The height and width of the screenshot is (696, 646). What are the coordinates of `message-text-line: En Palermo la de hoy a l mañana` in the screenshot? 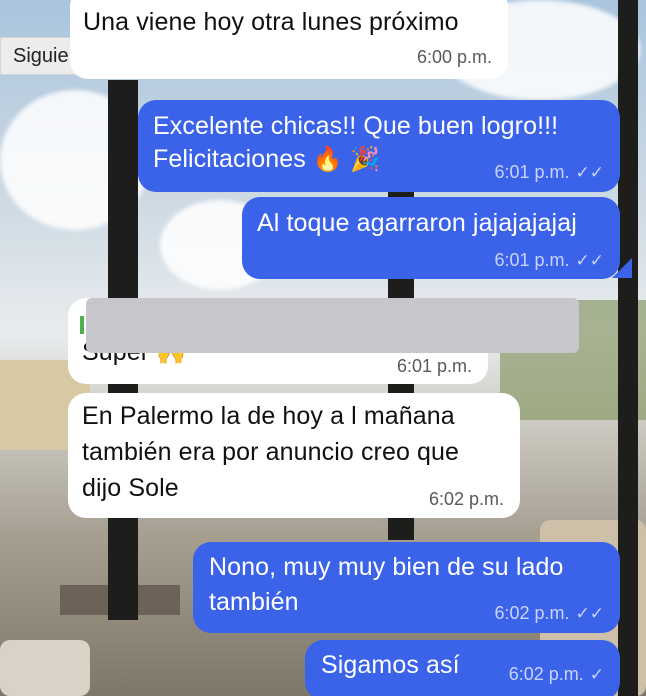 It's located at (268, 416).